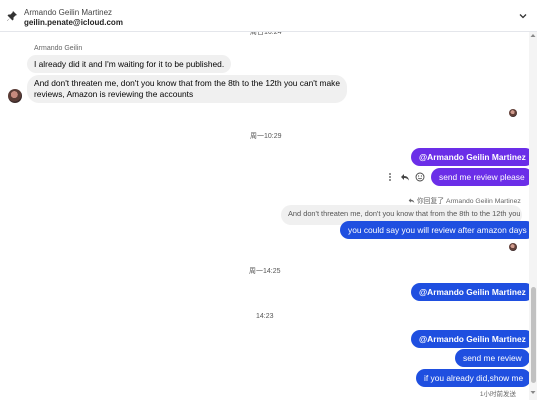 The image size is (537, 400). I want to click on message-text: send me review please, so click(482, 176).